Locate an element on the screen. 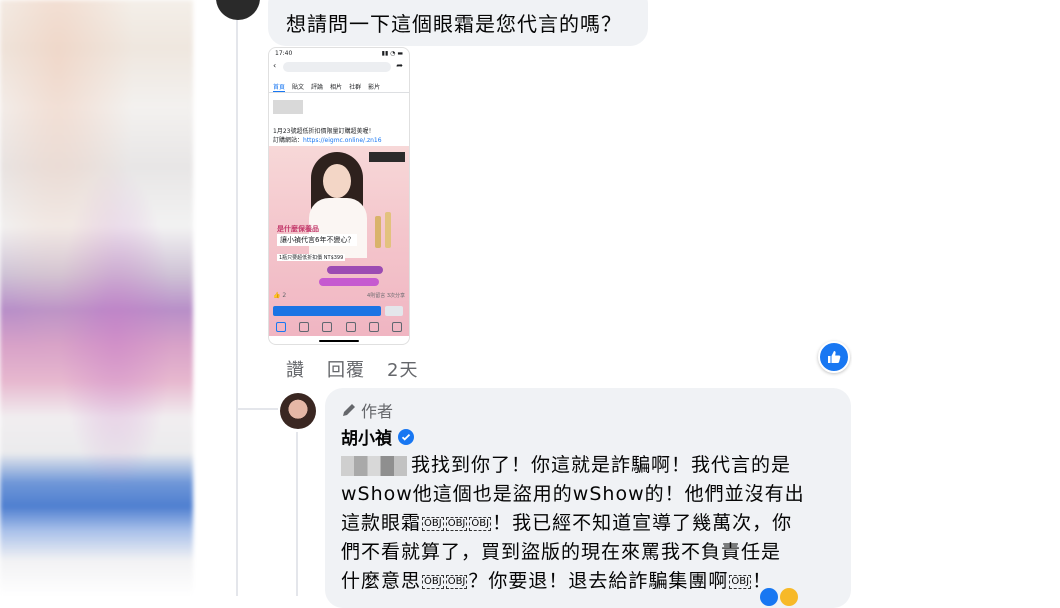  reply-reactions is located at coordinates (783, 597).